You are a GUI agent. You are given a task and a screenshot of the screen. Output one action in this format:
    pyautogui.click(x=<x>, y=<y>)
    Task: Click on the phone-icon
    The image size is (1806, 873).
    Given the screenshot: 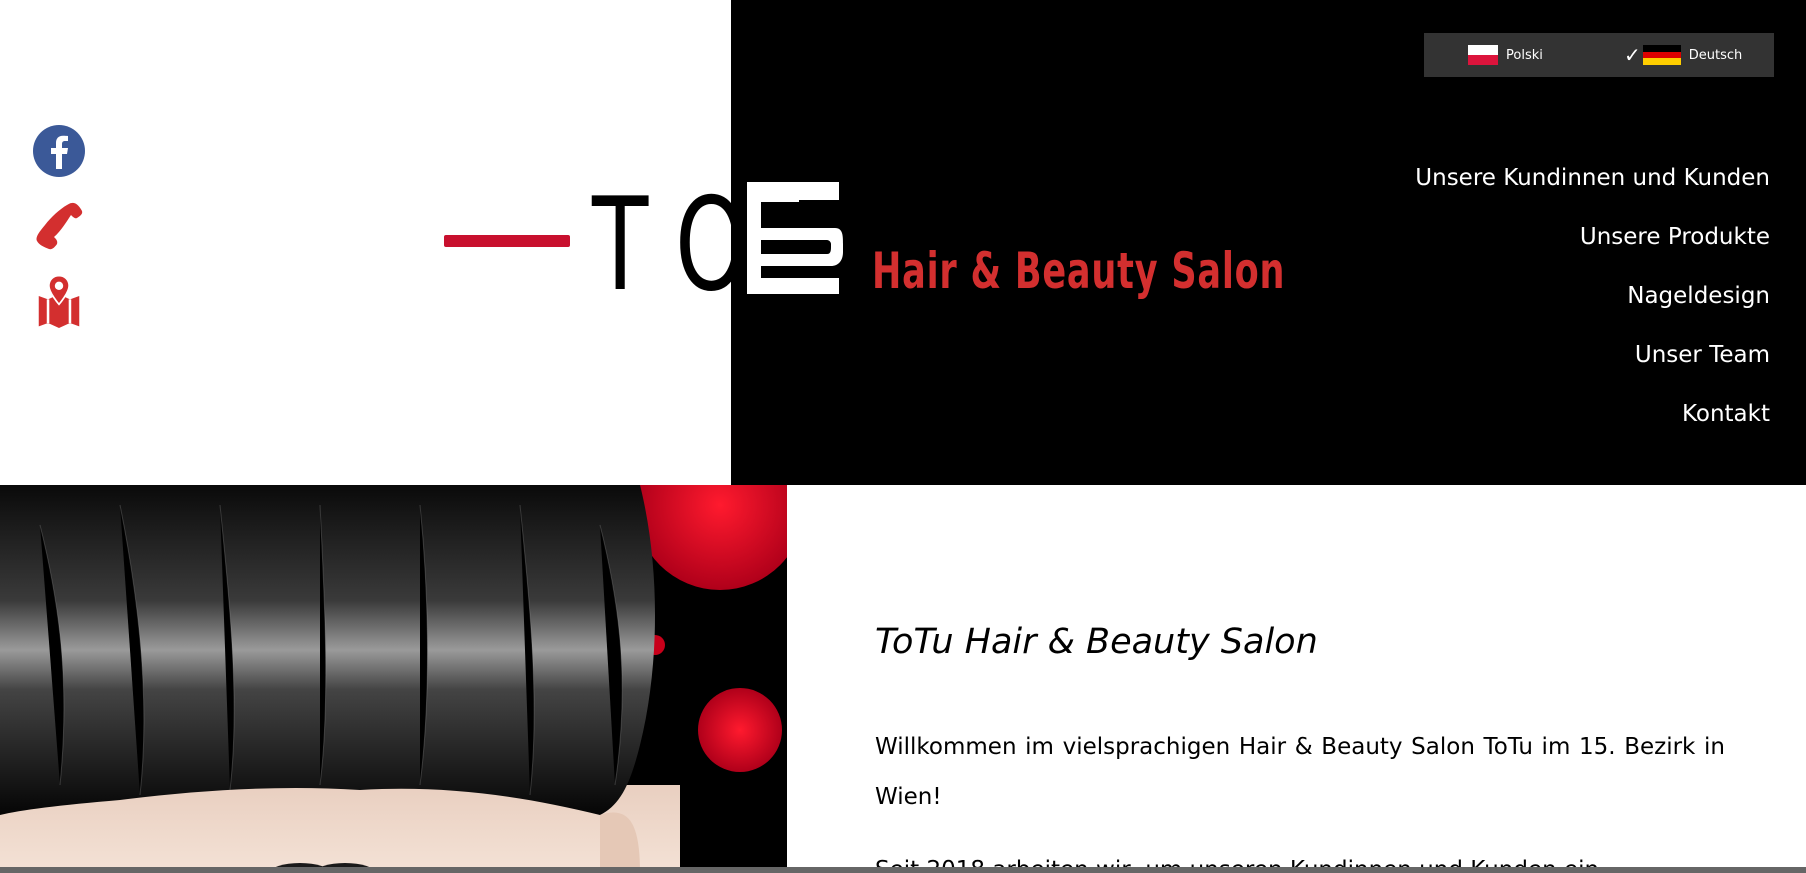 What is the action you would take?
    pyautogui.click(x=59, y=226)
    